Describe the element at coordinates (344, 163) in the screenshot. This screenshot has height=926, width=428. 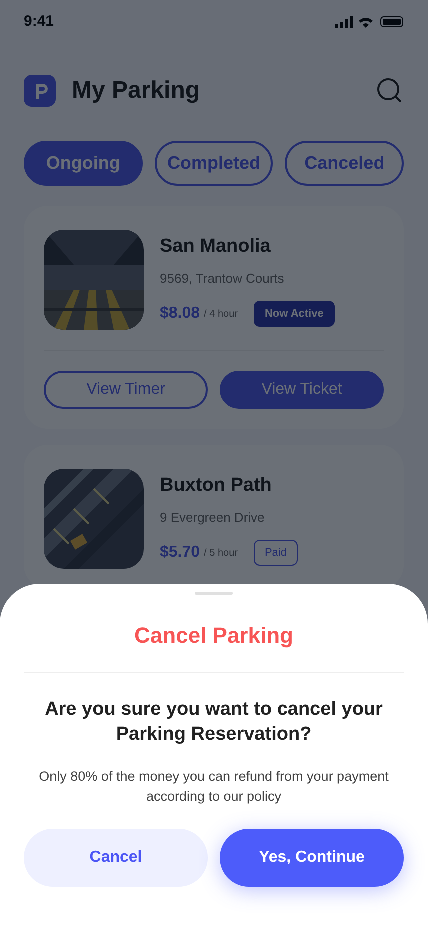
I see `tab: Canceled` at that location.